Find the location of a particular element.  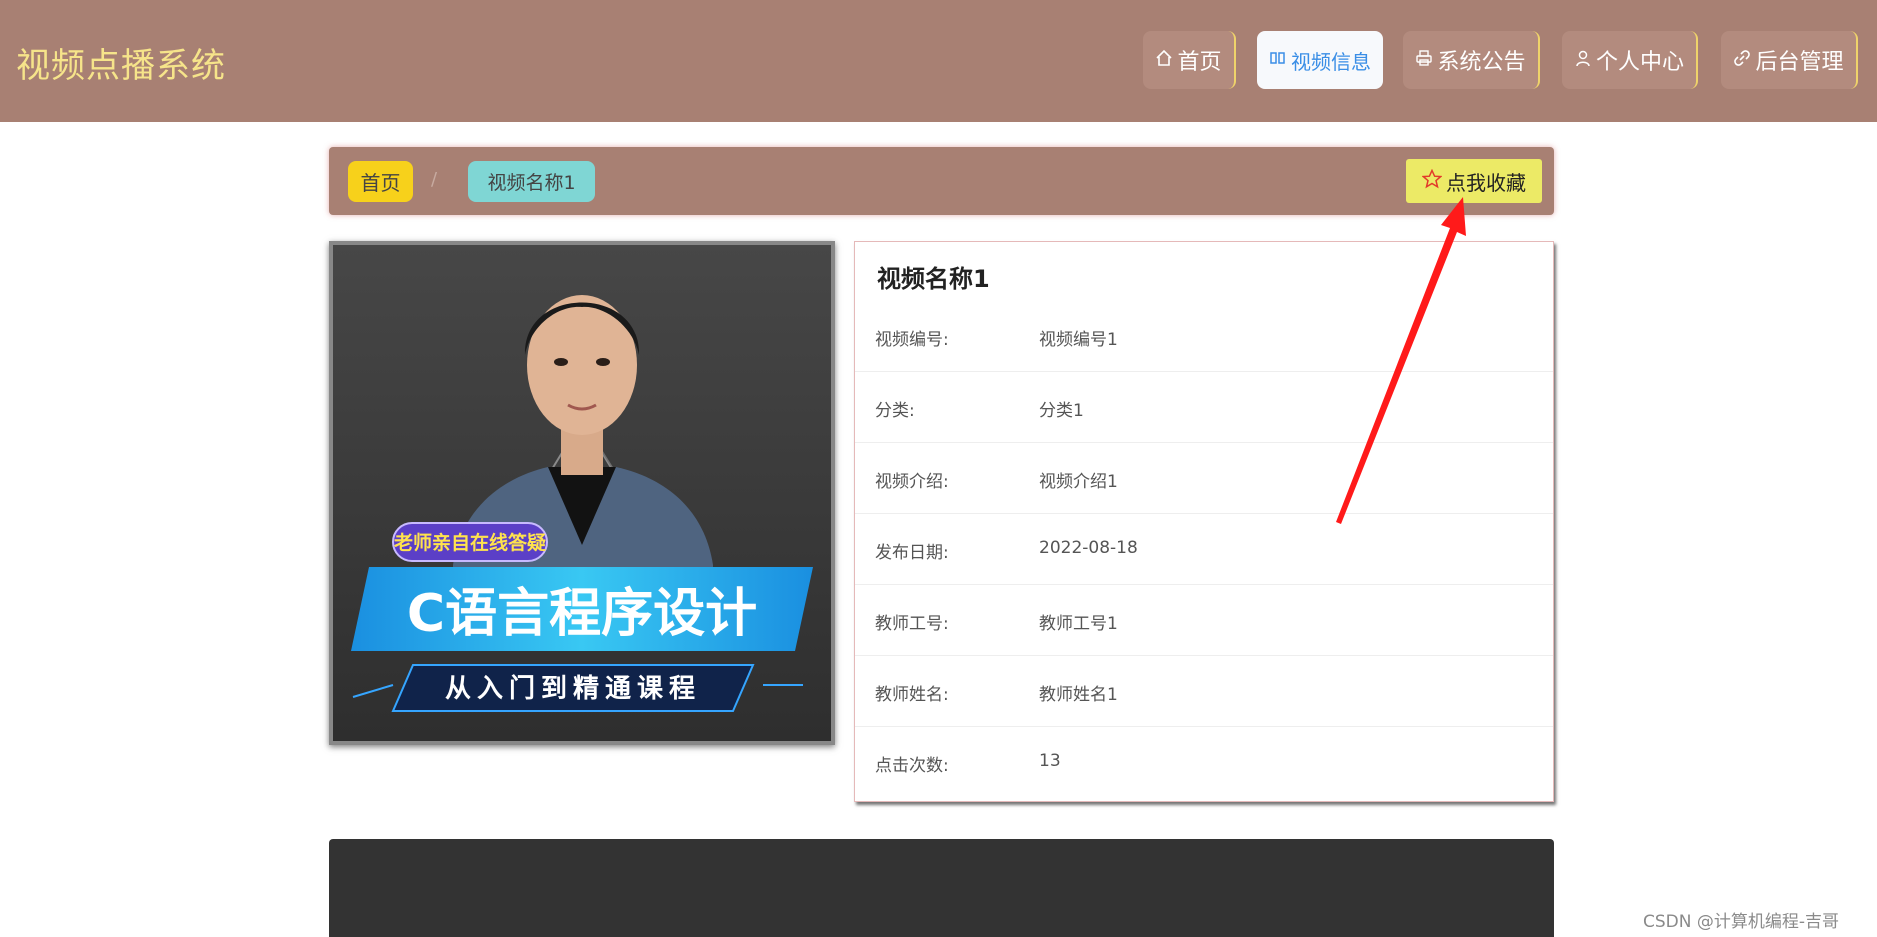

detail-label: 教师工号: is located at coordinates (912, 624).